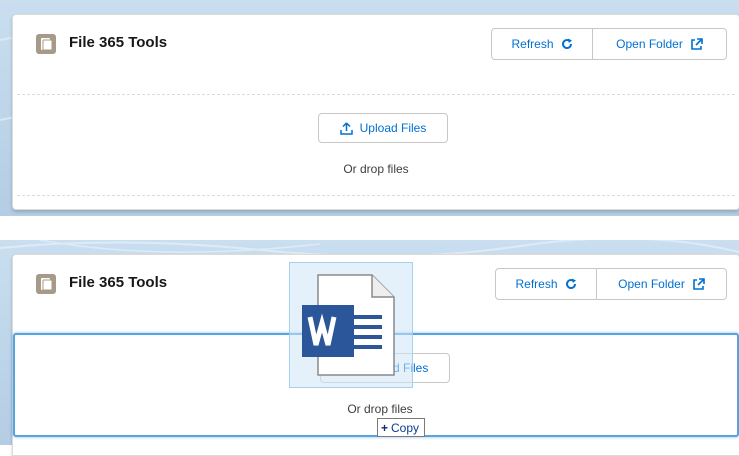 This screenshot has width=739, height=456. What do you see at coordinates (346, 128) in the screenshot?
I see `upload-icon` at bounding box center [346, 128].